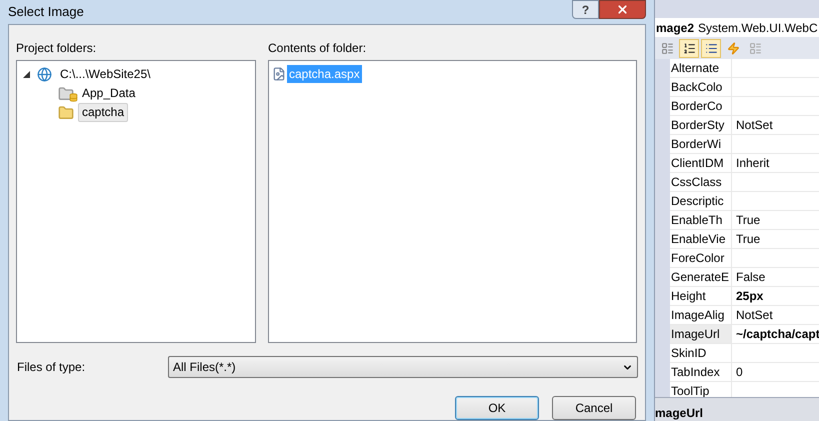 The image size is (819, 421). Describe the element at coordinates (701, 220) in the screenshot. I see `property-name: EnableTh` at that location.